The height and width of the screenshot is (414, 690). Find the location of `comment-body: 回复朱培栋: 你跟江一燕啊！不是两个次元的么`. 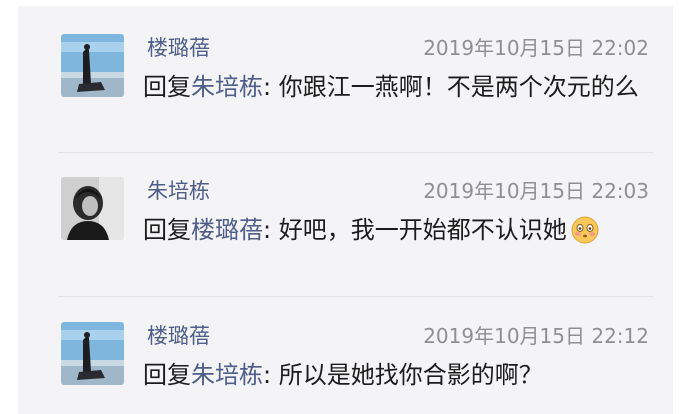

comment-body: 回复朱培栋: 你跟江一燕啊！不是两个次元的么 is located at coordinates (396, 87).